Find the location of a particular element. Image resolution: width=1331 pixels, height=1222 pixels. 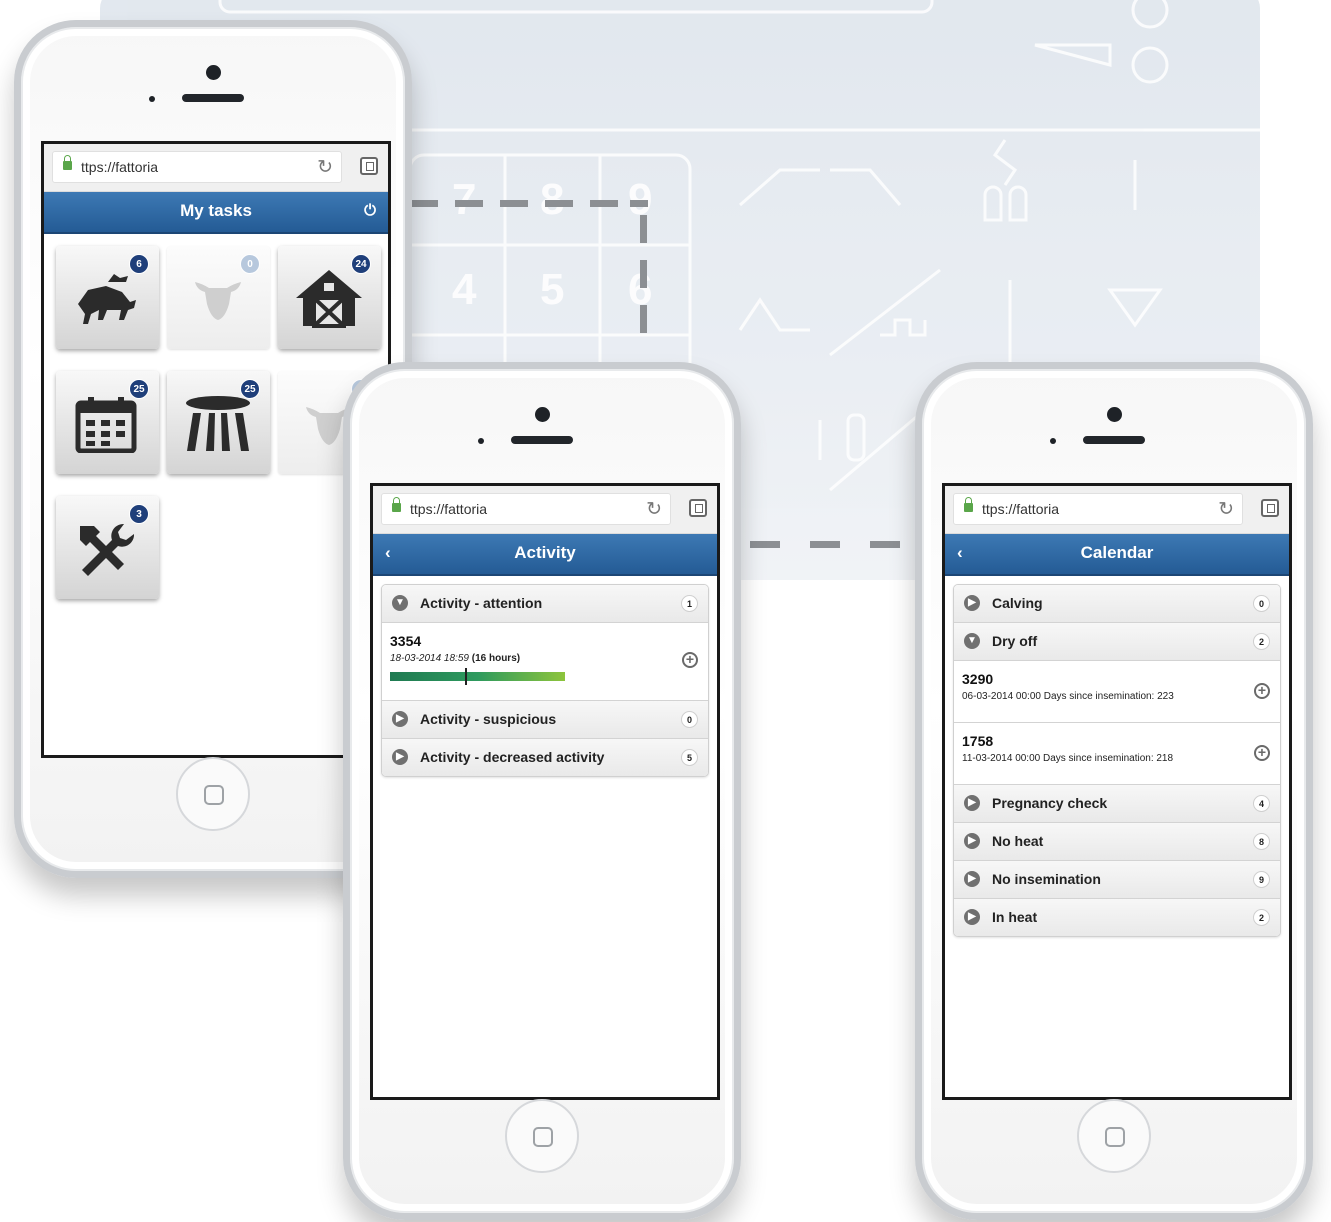

keypad-4: 4 is located at coordinates (464, 289).